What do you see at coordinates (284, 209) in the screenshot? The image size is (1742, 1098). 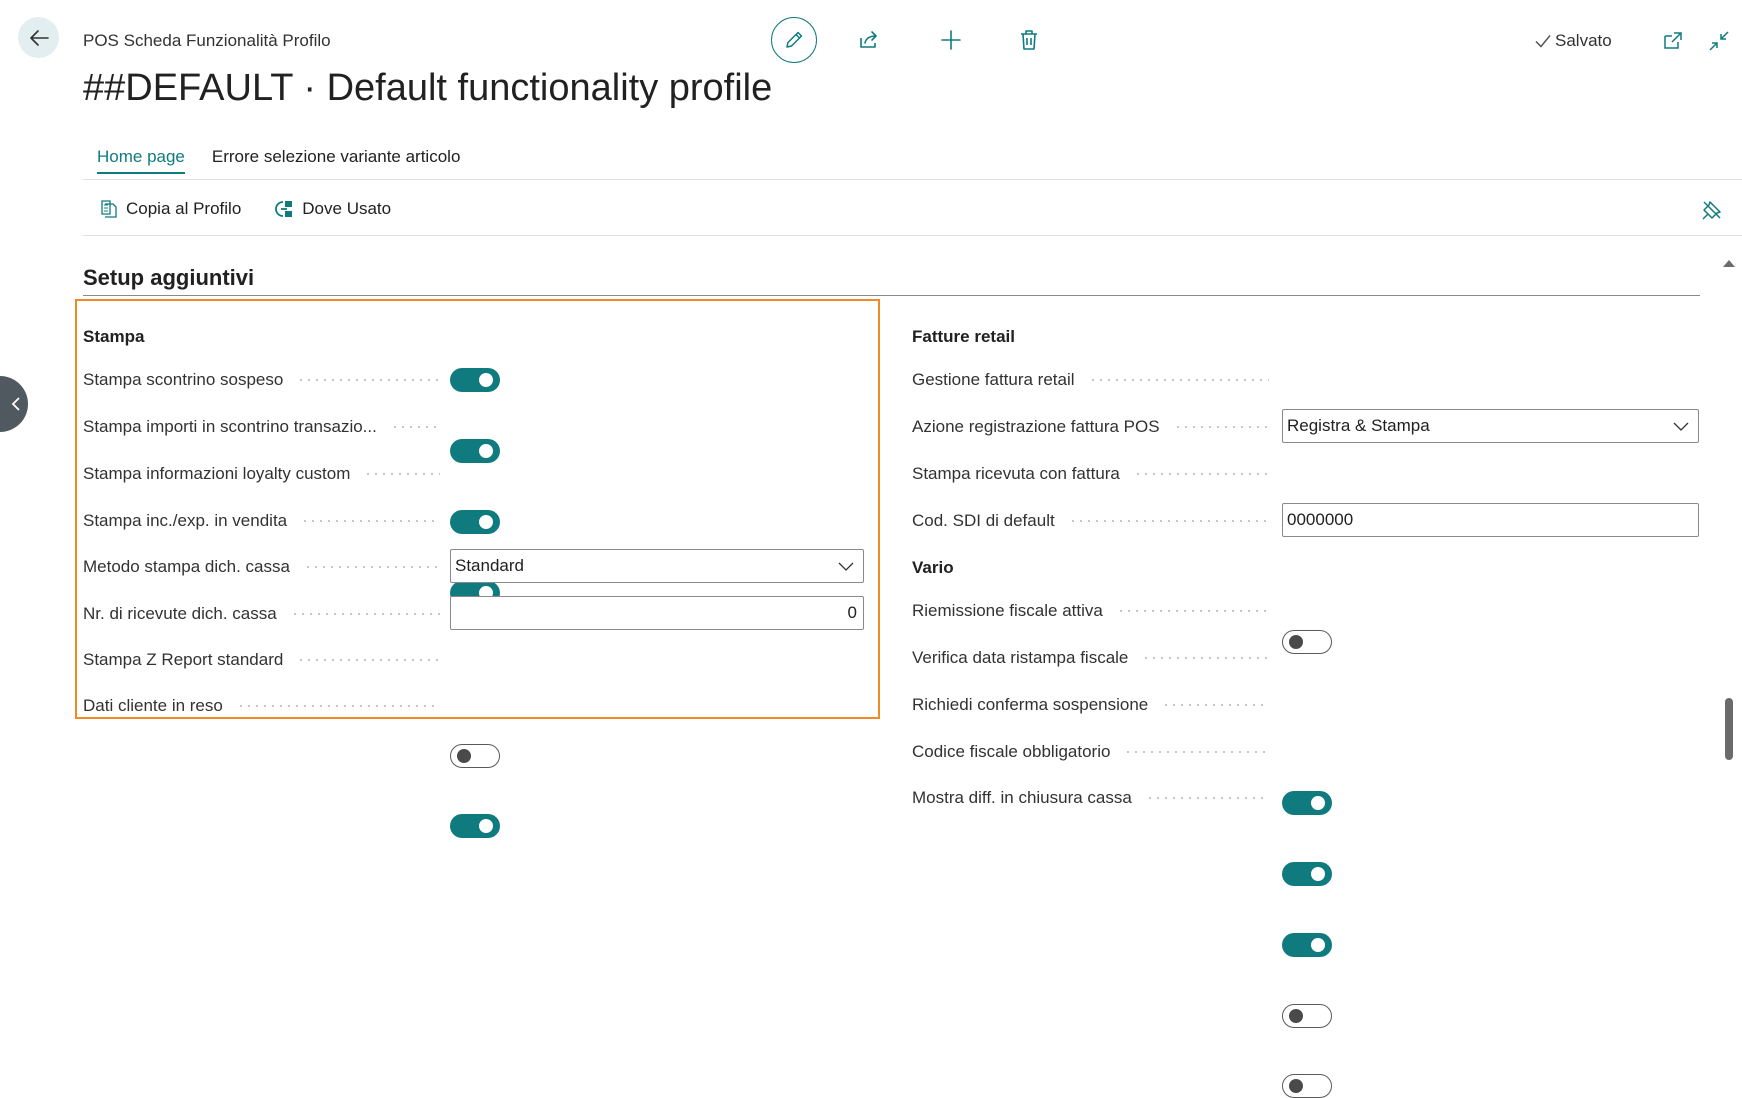 I see `where-used-icon` at bounding box center [284, 209].